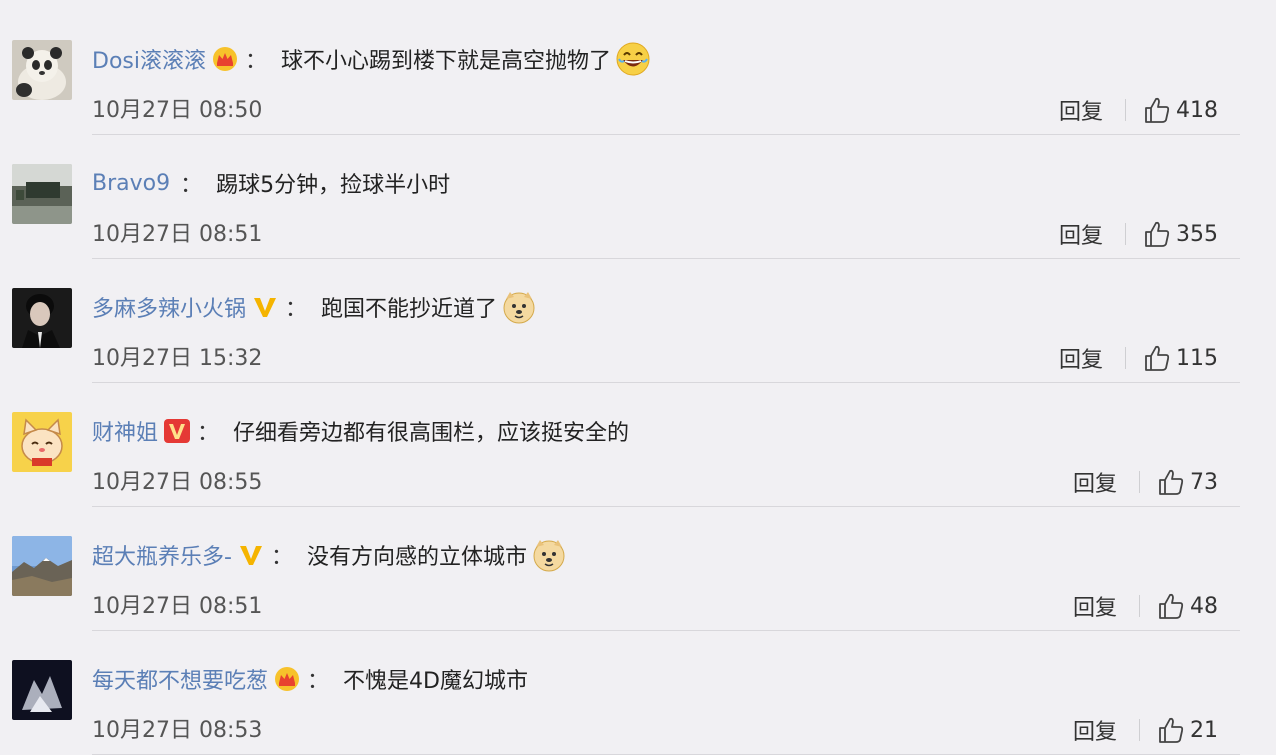 Image resolution: width=1276 pixels, height=755 pixels. I want to click on like-count: 48, so click(1204, 606).